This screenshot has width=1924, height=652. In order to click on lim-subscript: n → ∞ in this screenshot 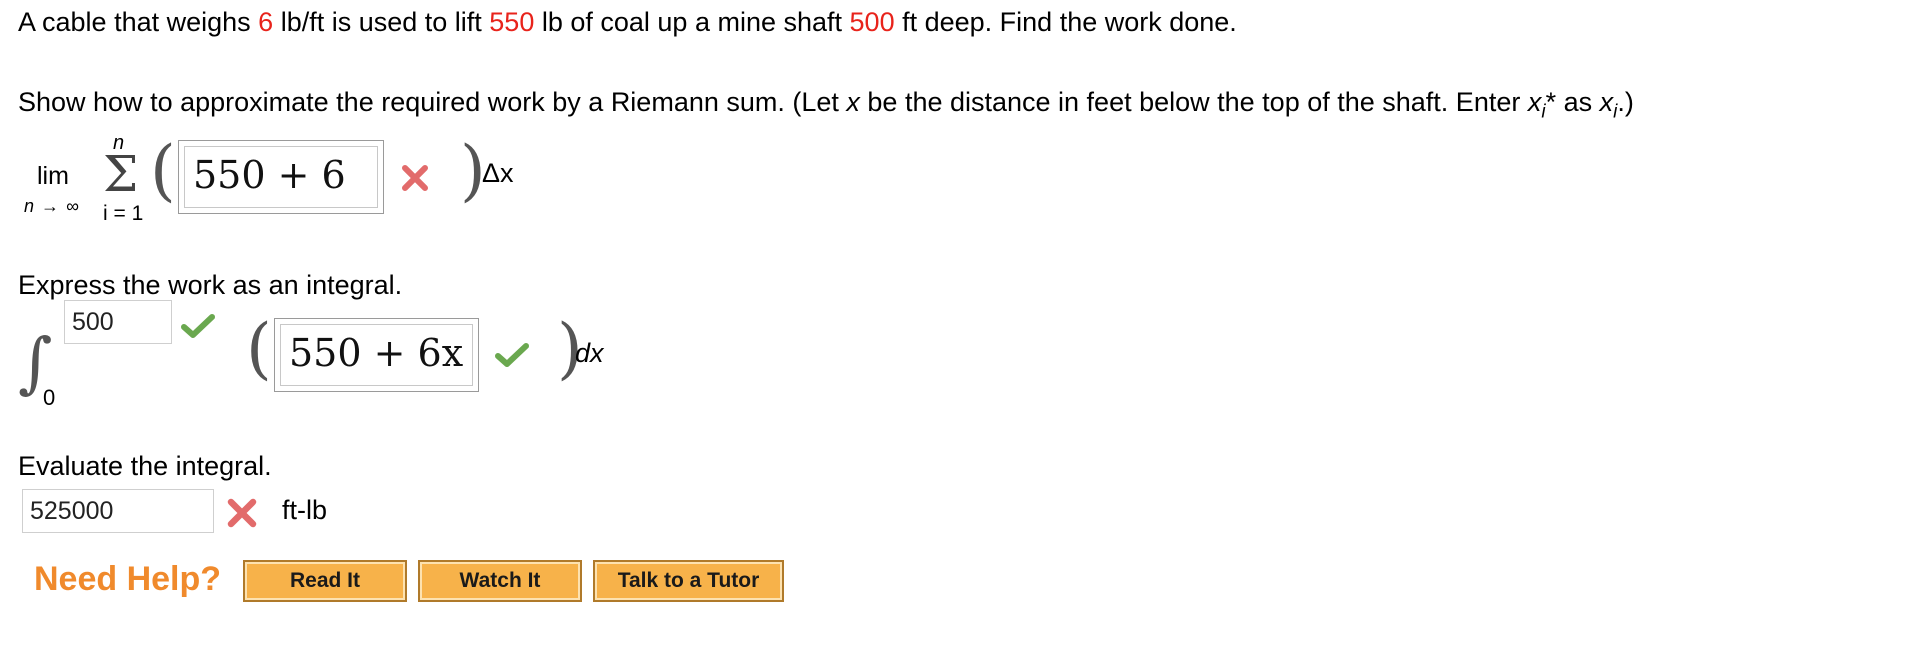, I will do `click(52, 206)`.